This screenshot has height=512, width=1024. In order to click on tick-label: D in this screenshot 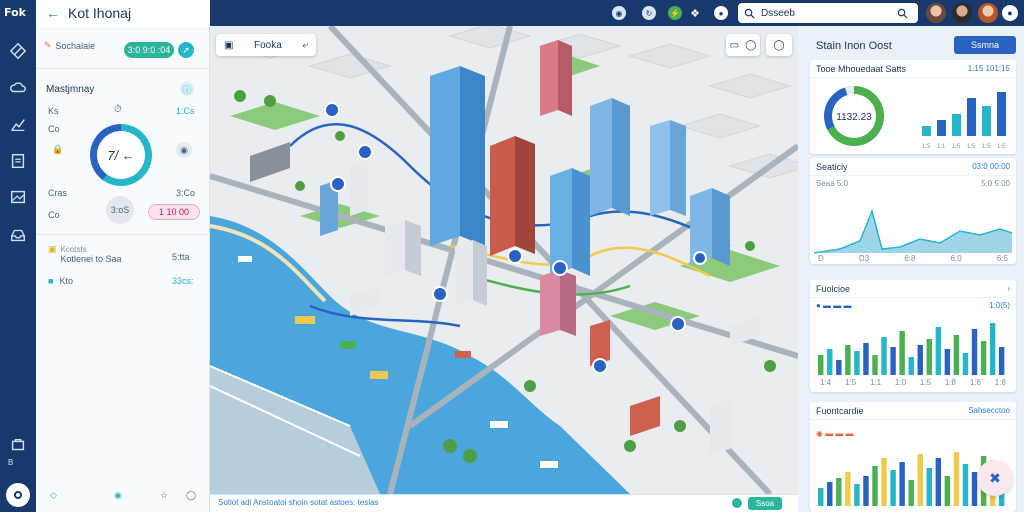, I will do `click(821, 258)`.